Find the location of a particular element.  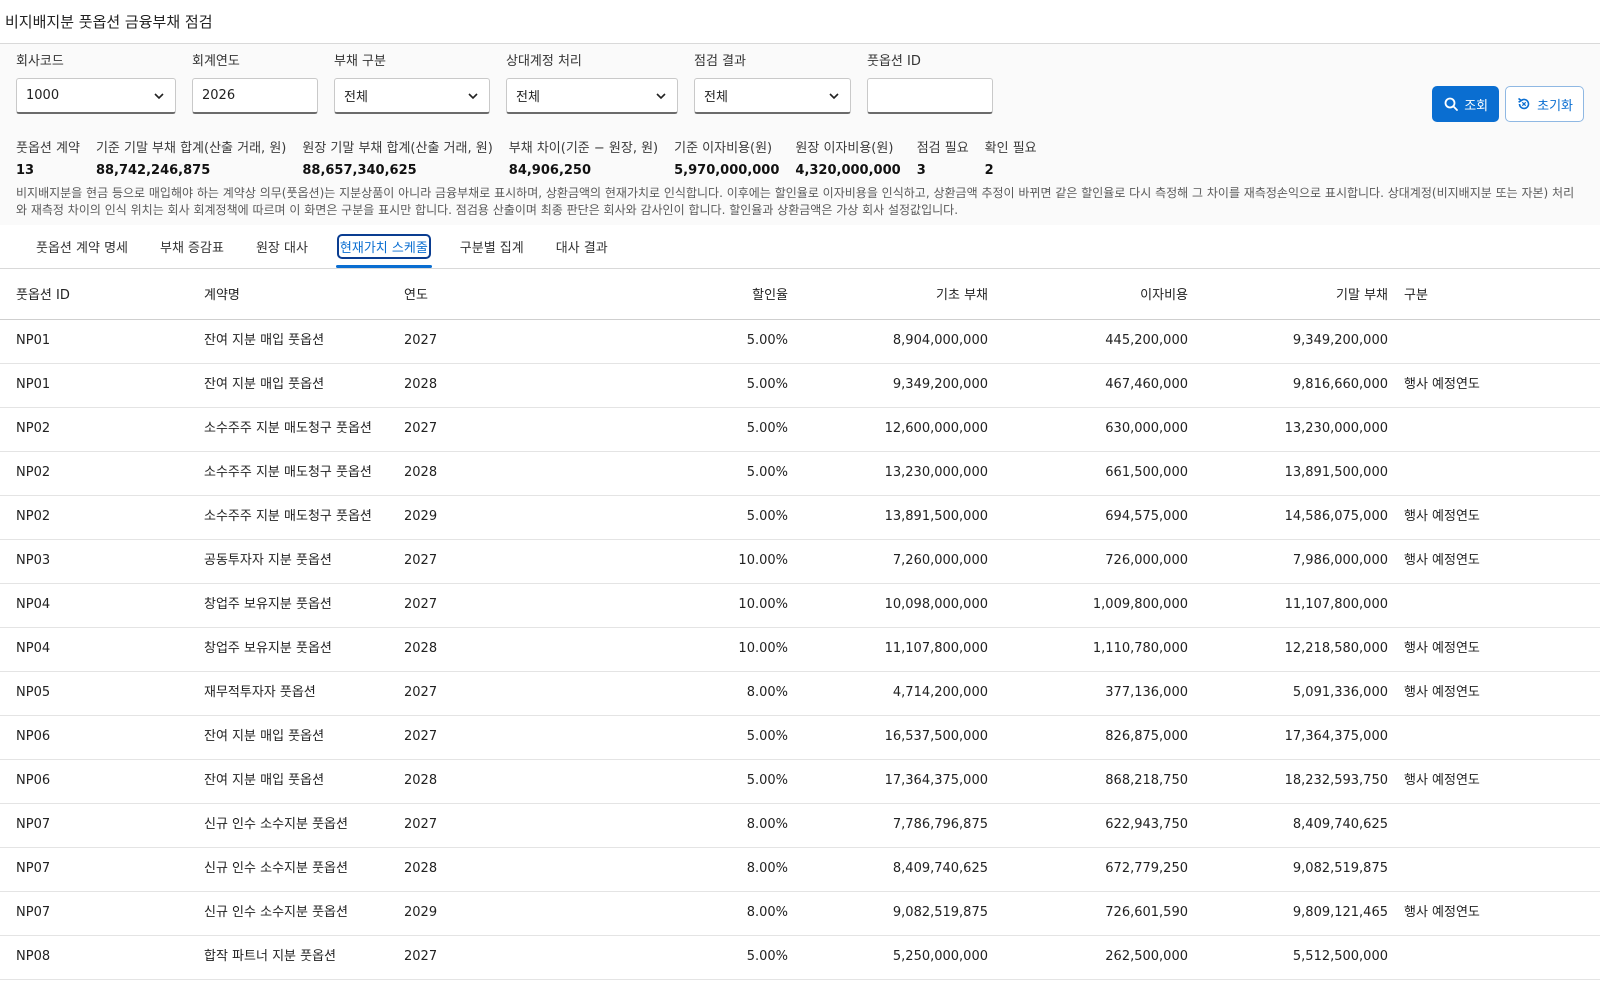

col-opening-liability-header: 기초 부채 is located at coordinates (896, 294).